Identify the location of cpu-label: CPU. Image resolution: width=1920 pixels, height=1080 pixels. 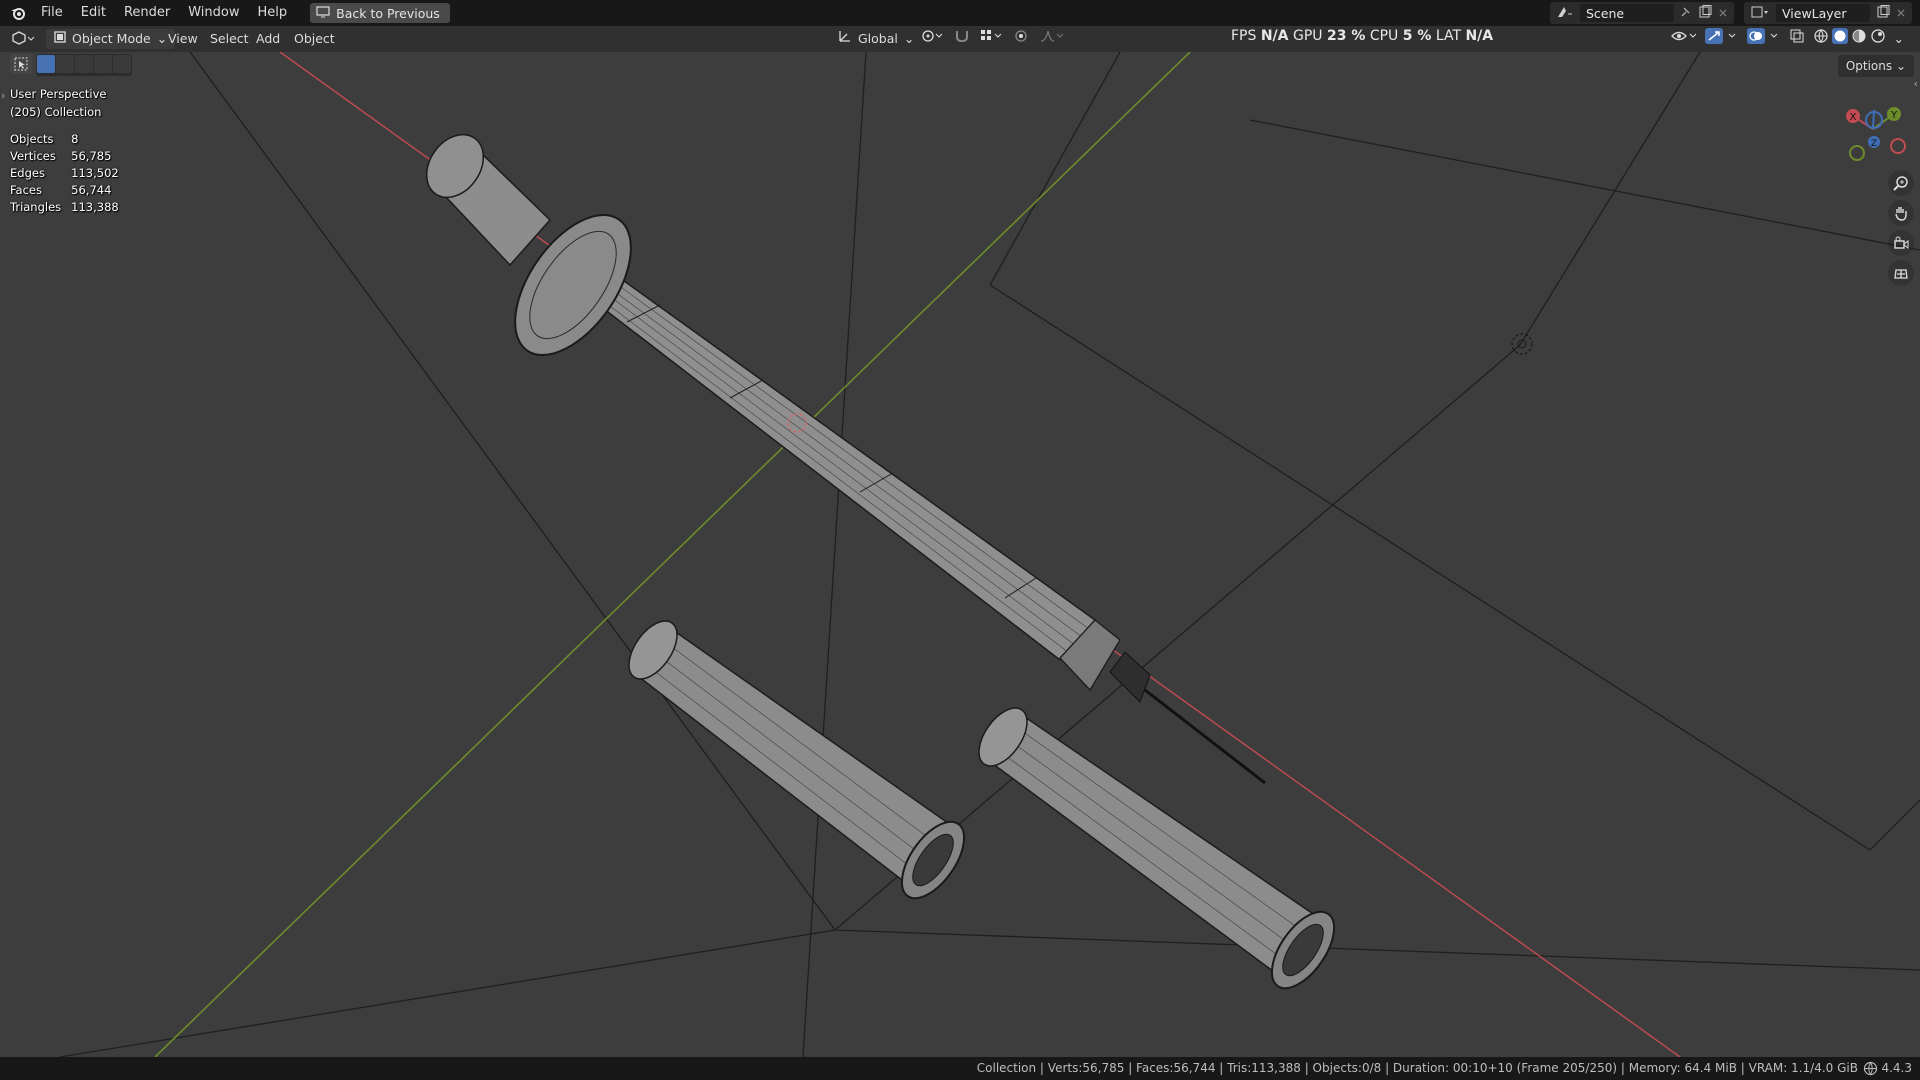
(1384, 36).